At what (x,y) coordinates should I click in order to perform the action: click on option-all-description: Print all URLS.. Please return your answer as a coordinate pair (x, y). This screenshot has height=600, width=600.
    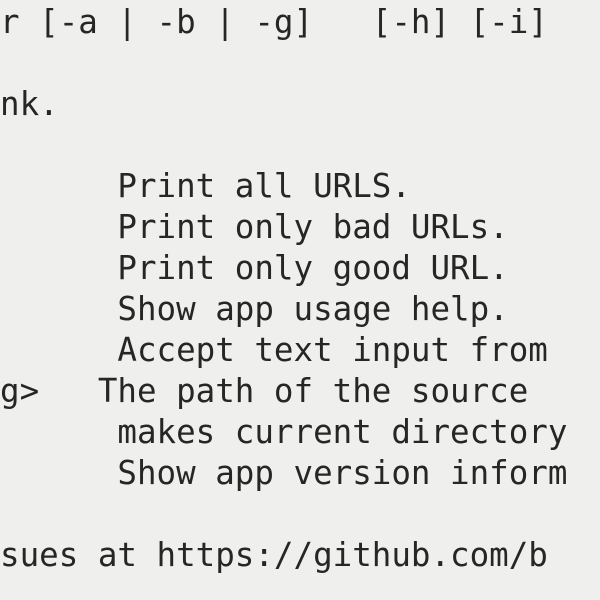
    Looking at the image, I should click on (205, 186).